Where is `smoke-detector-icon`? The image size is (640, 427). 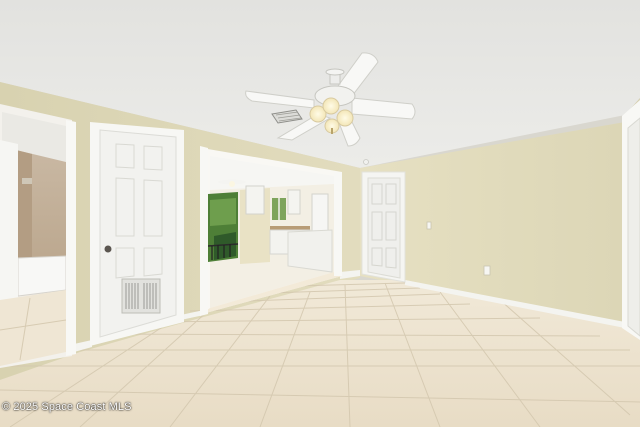 smoke-detector-icon is located at coordinates (366, 162).